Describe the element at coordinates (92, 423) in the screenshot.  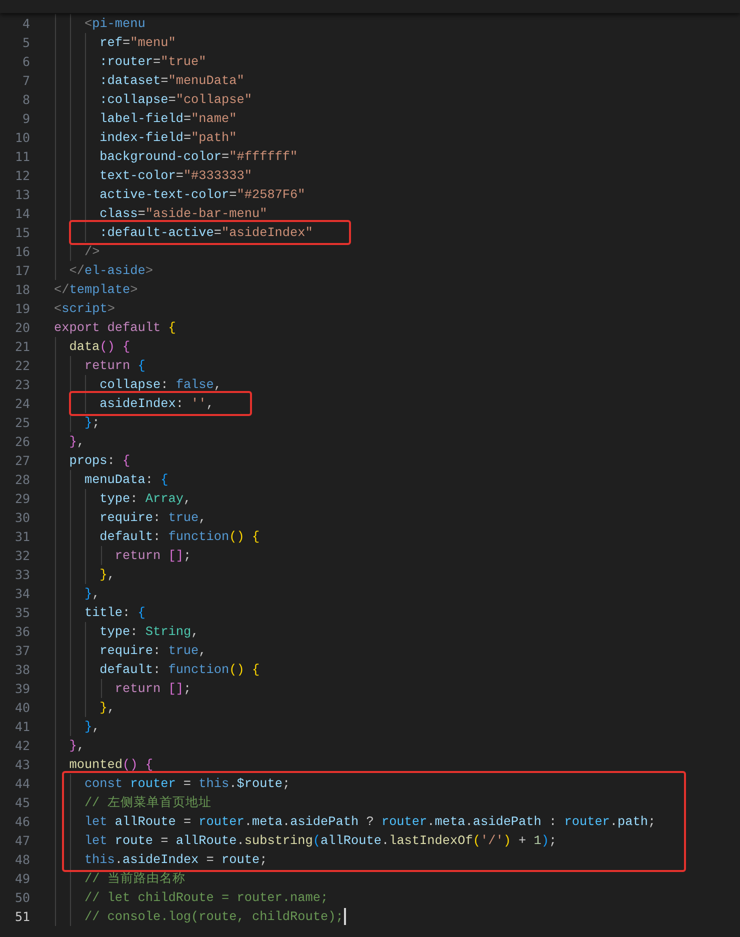
I see `code-line: };` at that location.